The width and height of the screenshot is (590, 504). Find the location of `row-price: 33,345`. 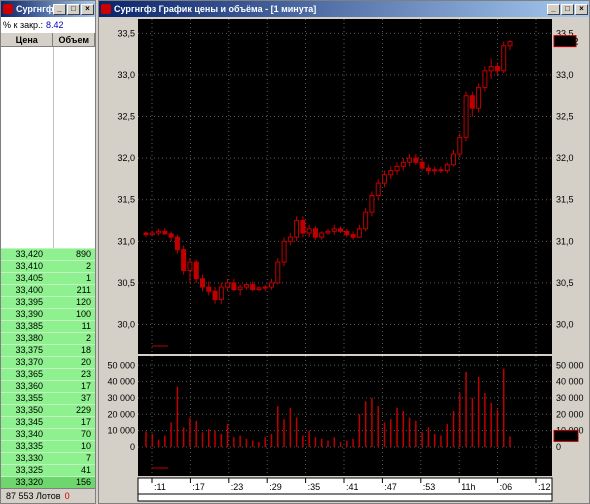

row-price: 33,345 is located at coordinates (29, 422).